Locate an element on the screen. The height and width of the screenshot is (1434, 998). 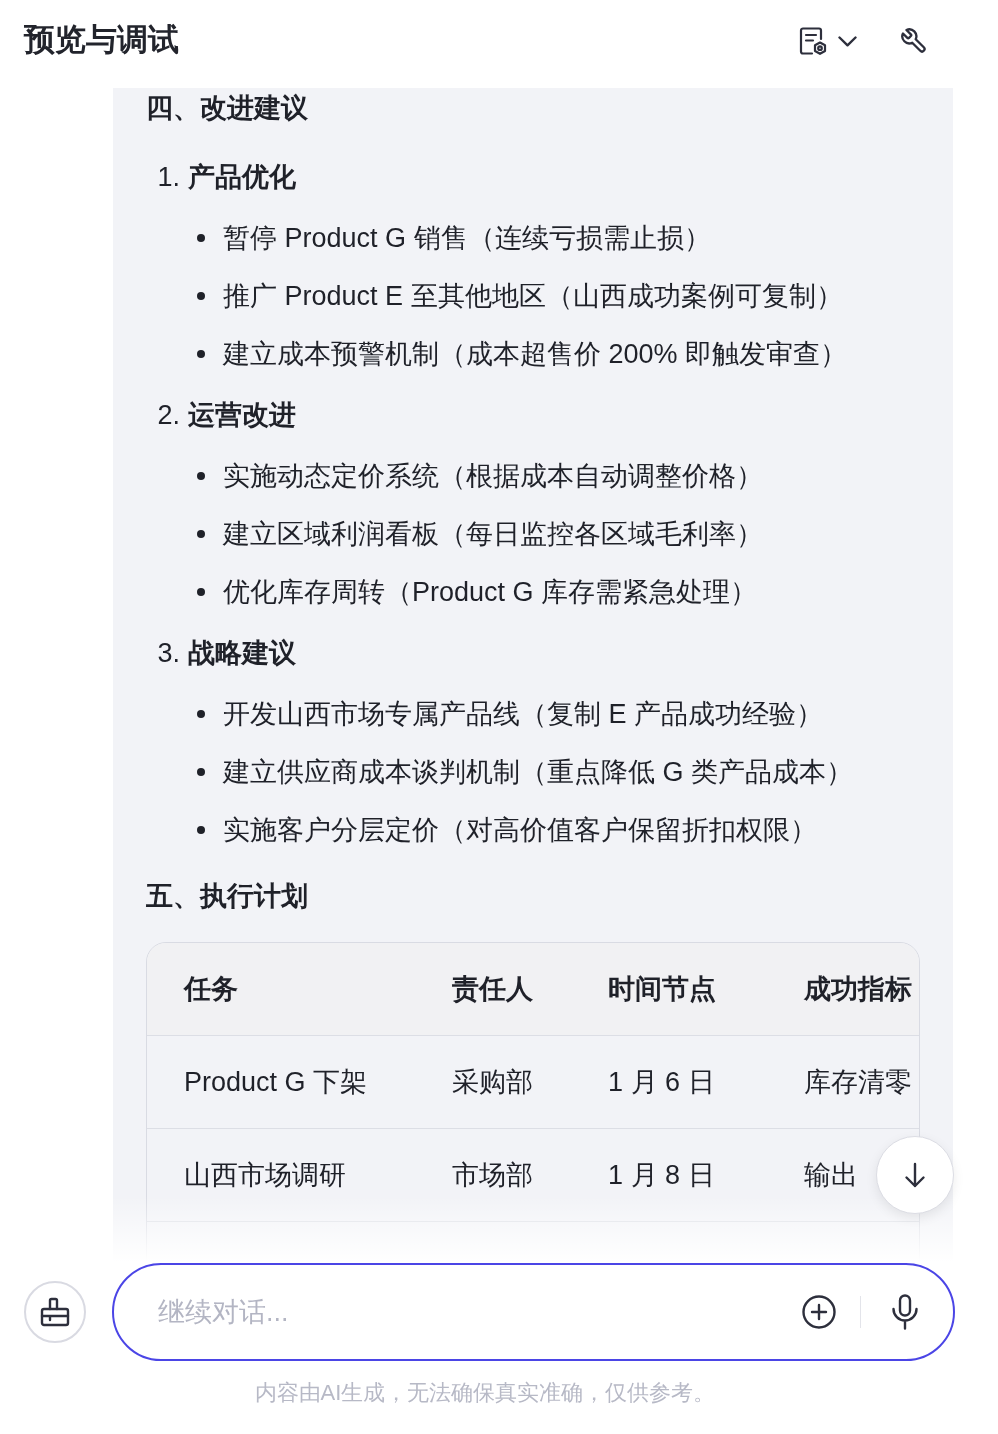
list-title: 产品优化 is located at coordinates (242, 177).